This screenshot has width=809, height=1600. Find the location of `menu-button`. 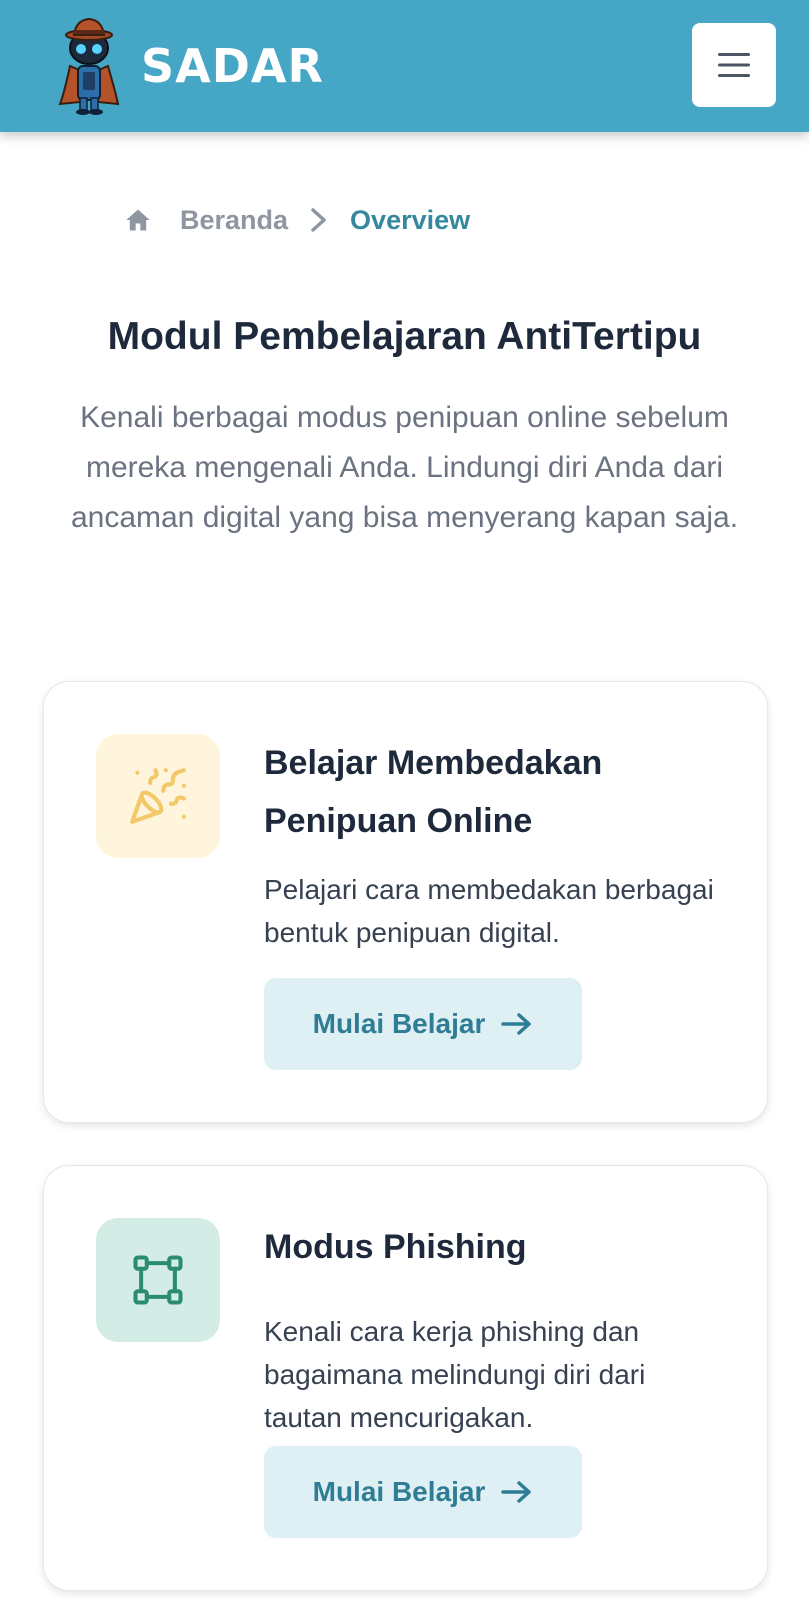

menu-button is located at coordinates (734, 65).